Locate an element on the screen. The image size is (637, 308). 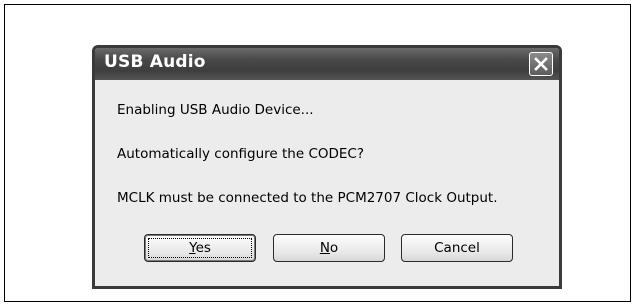
focus-rectangle is located at coordinates (200, 248).